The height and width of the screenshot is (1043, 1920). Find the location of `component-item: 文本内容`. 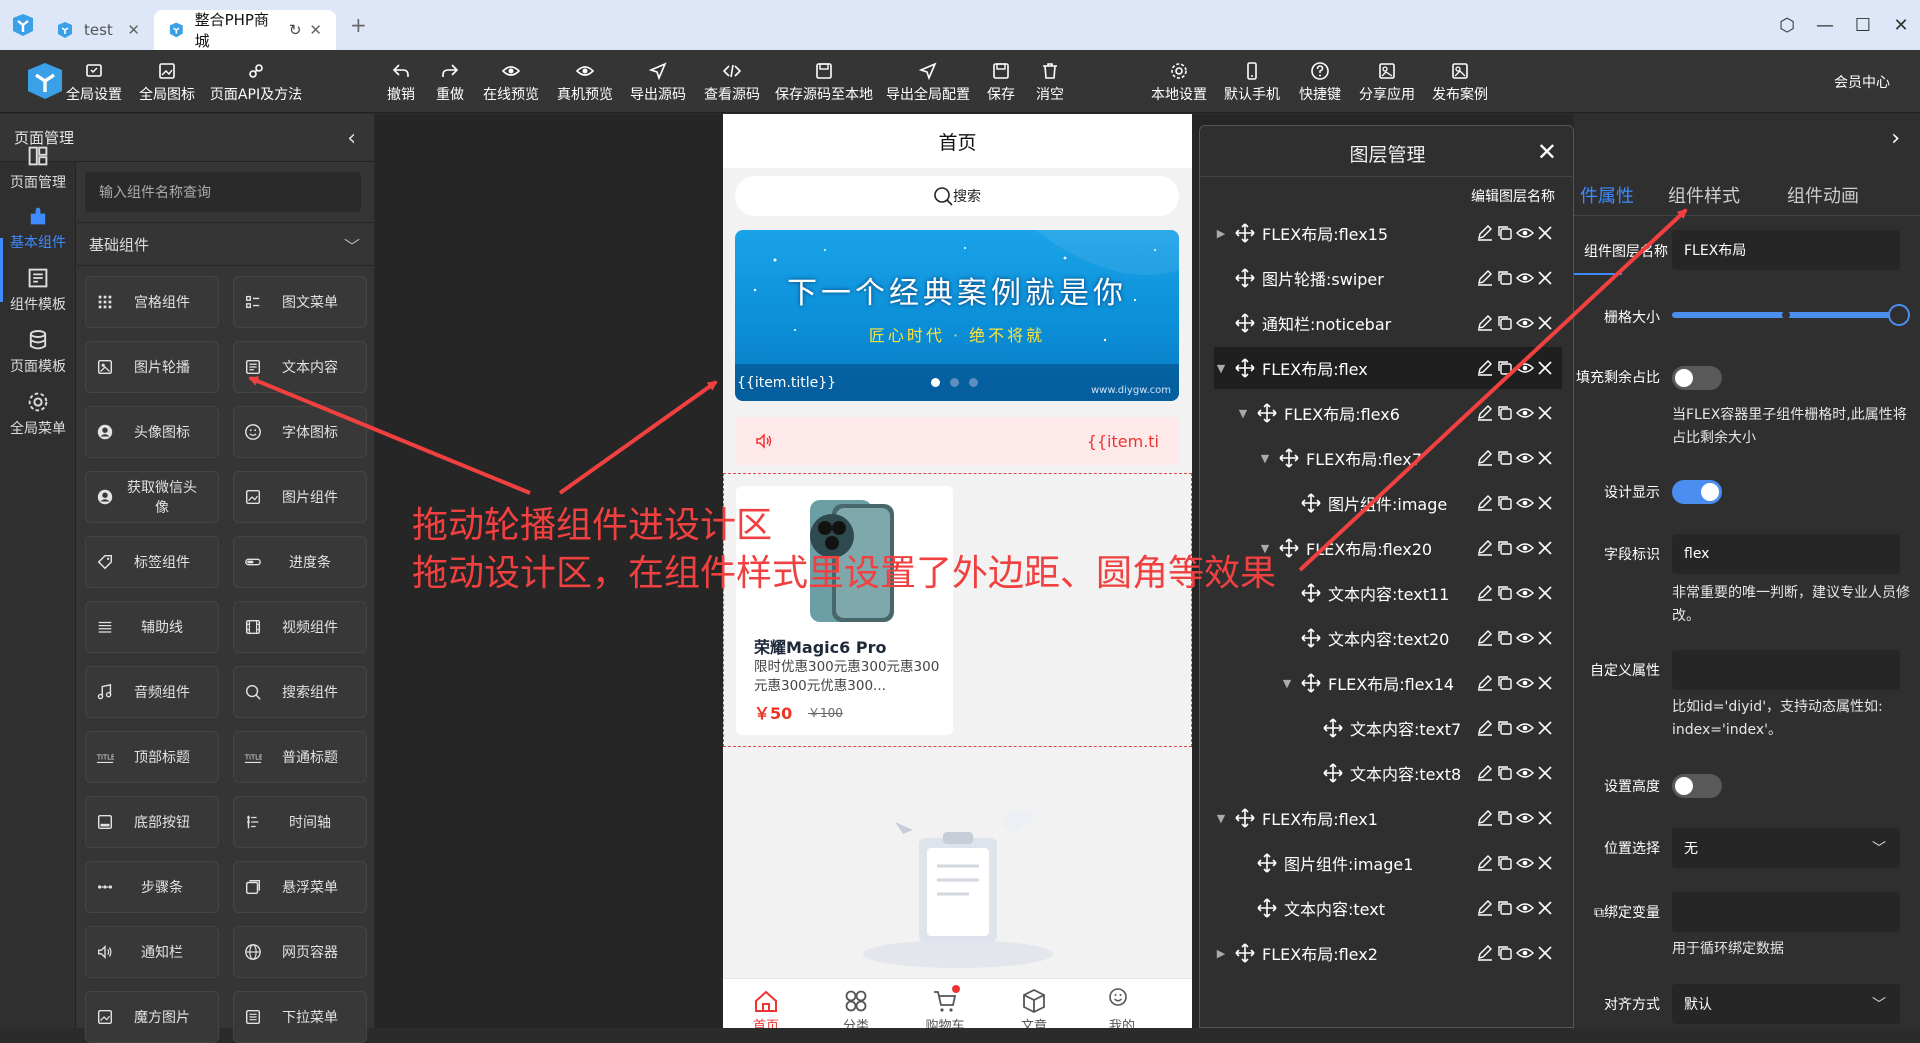

component-item: 文本内容 is located at coordinates (300, 367).